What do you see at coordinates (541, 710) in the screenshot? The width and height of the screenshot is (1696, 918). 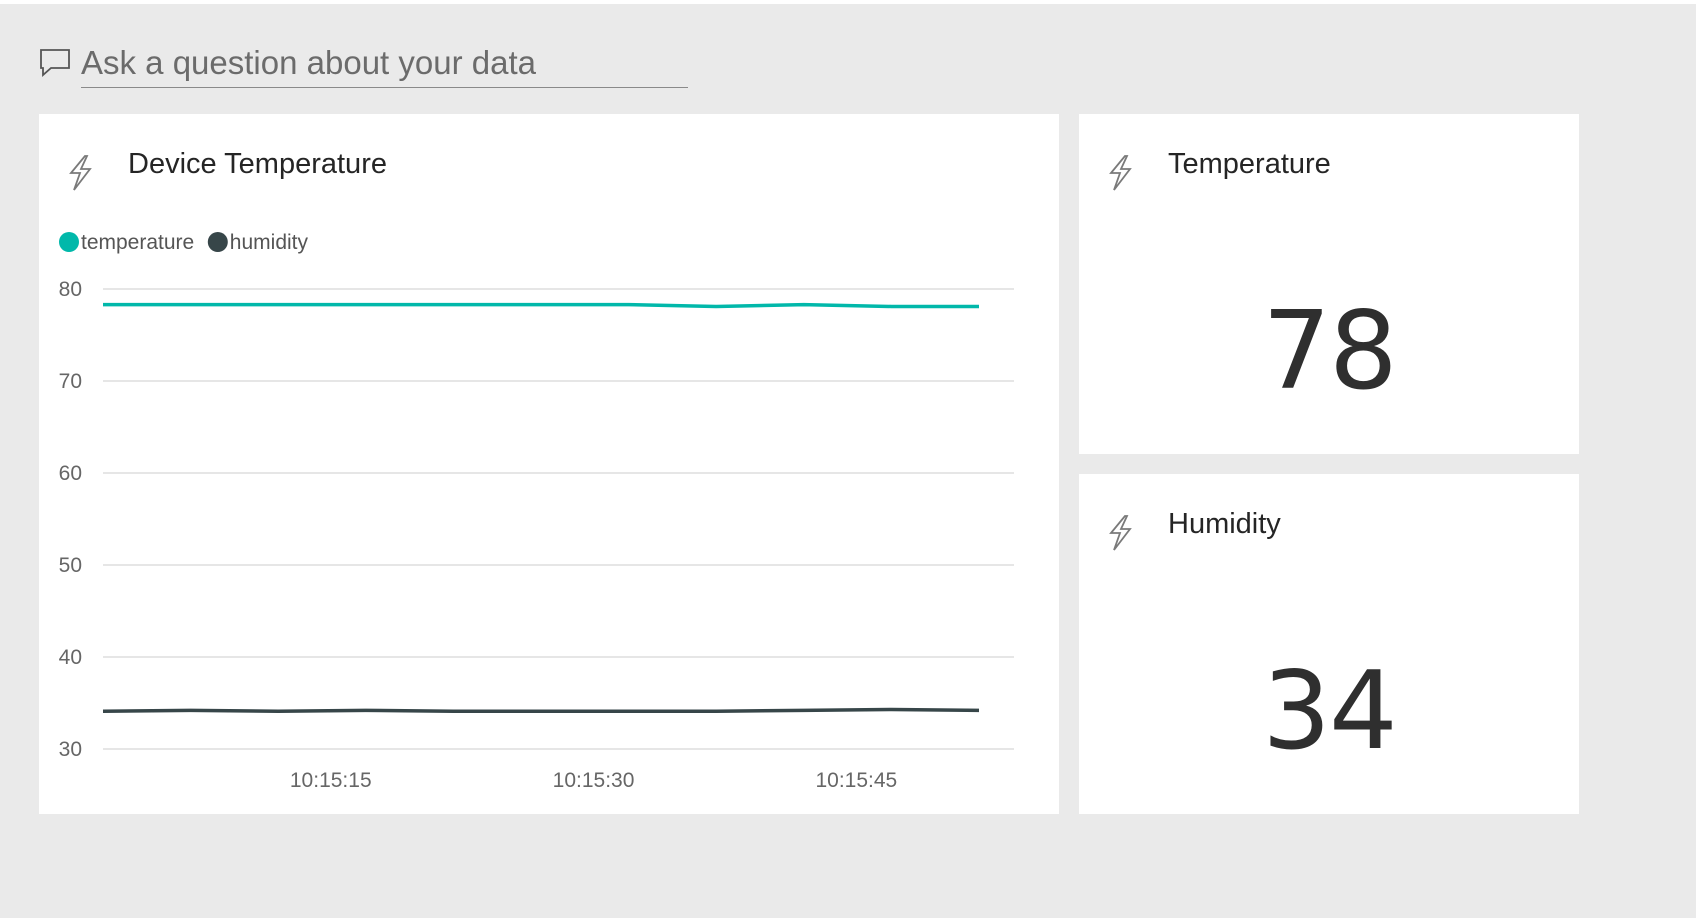 I see `series-line-humidity` at bounding box center [541, 710].